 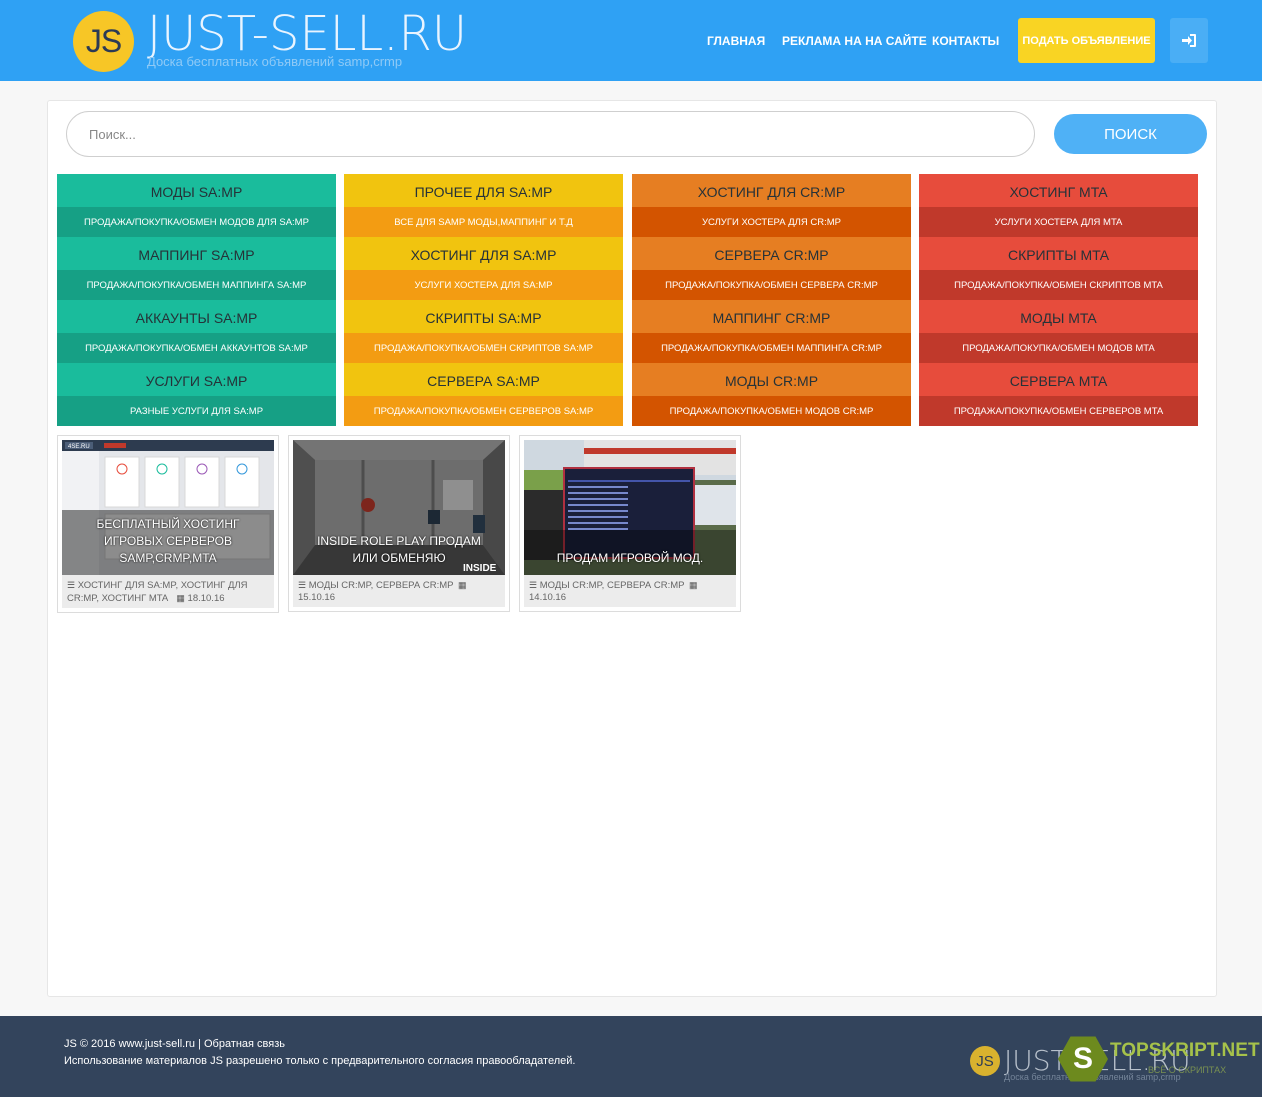 What do you see at coordinates (630, 558) in the screenshot?
I see `listing-title: ПРОДАМ ИГРОВОЙ МОД.` at bounding box center [630, 558].